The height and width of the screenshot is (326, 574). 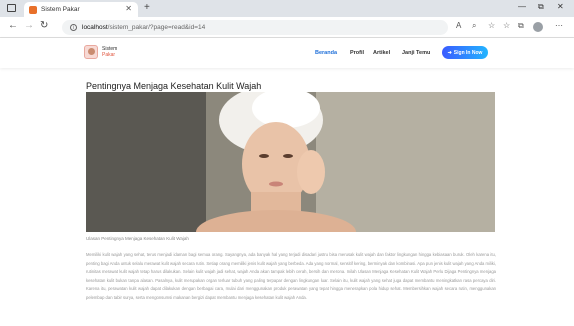 I want to click on logo-line2: Pakar, so click(x=109, y=55).